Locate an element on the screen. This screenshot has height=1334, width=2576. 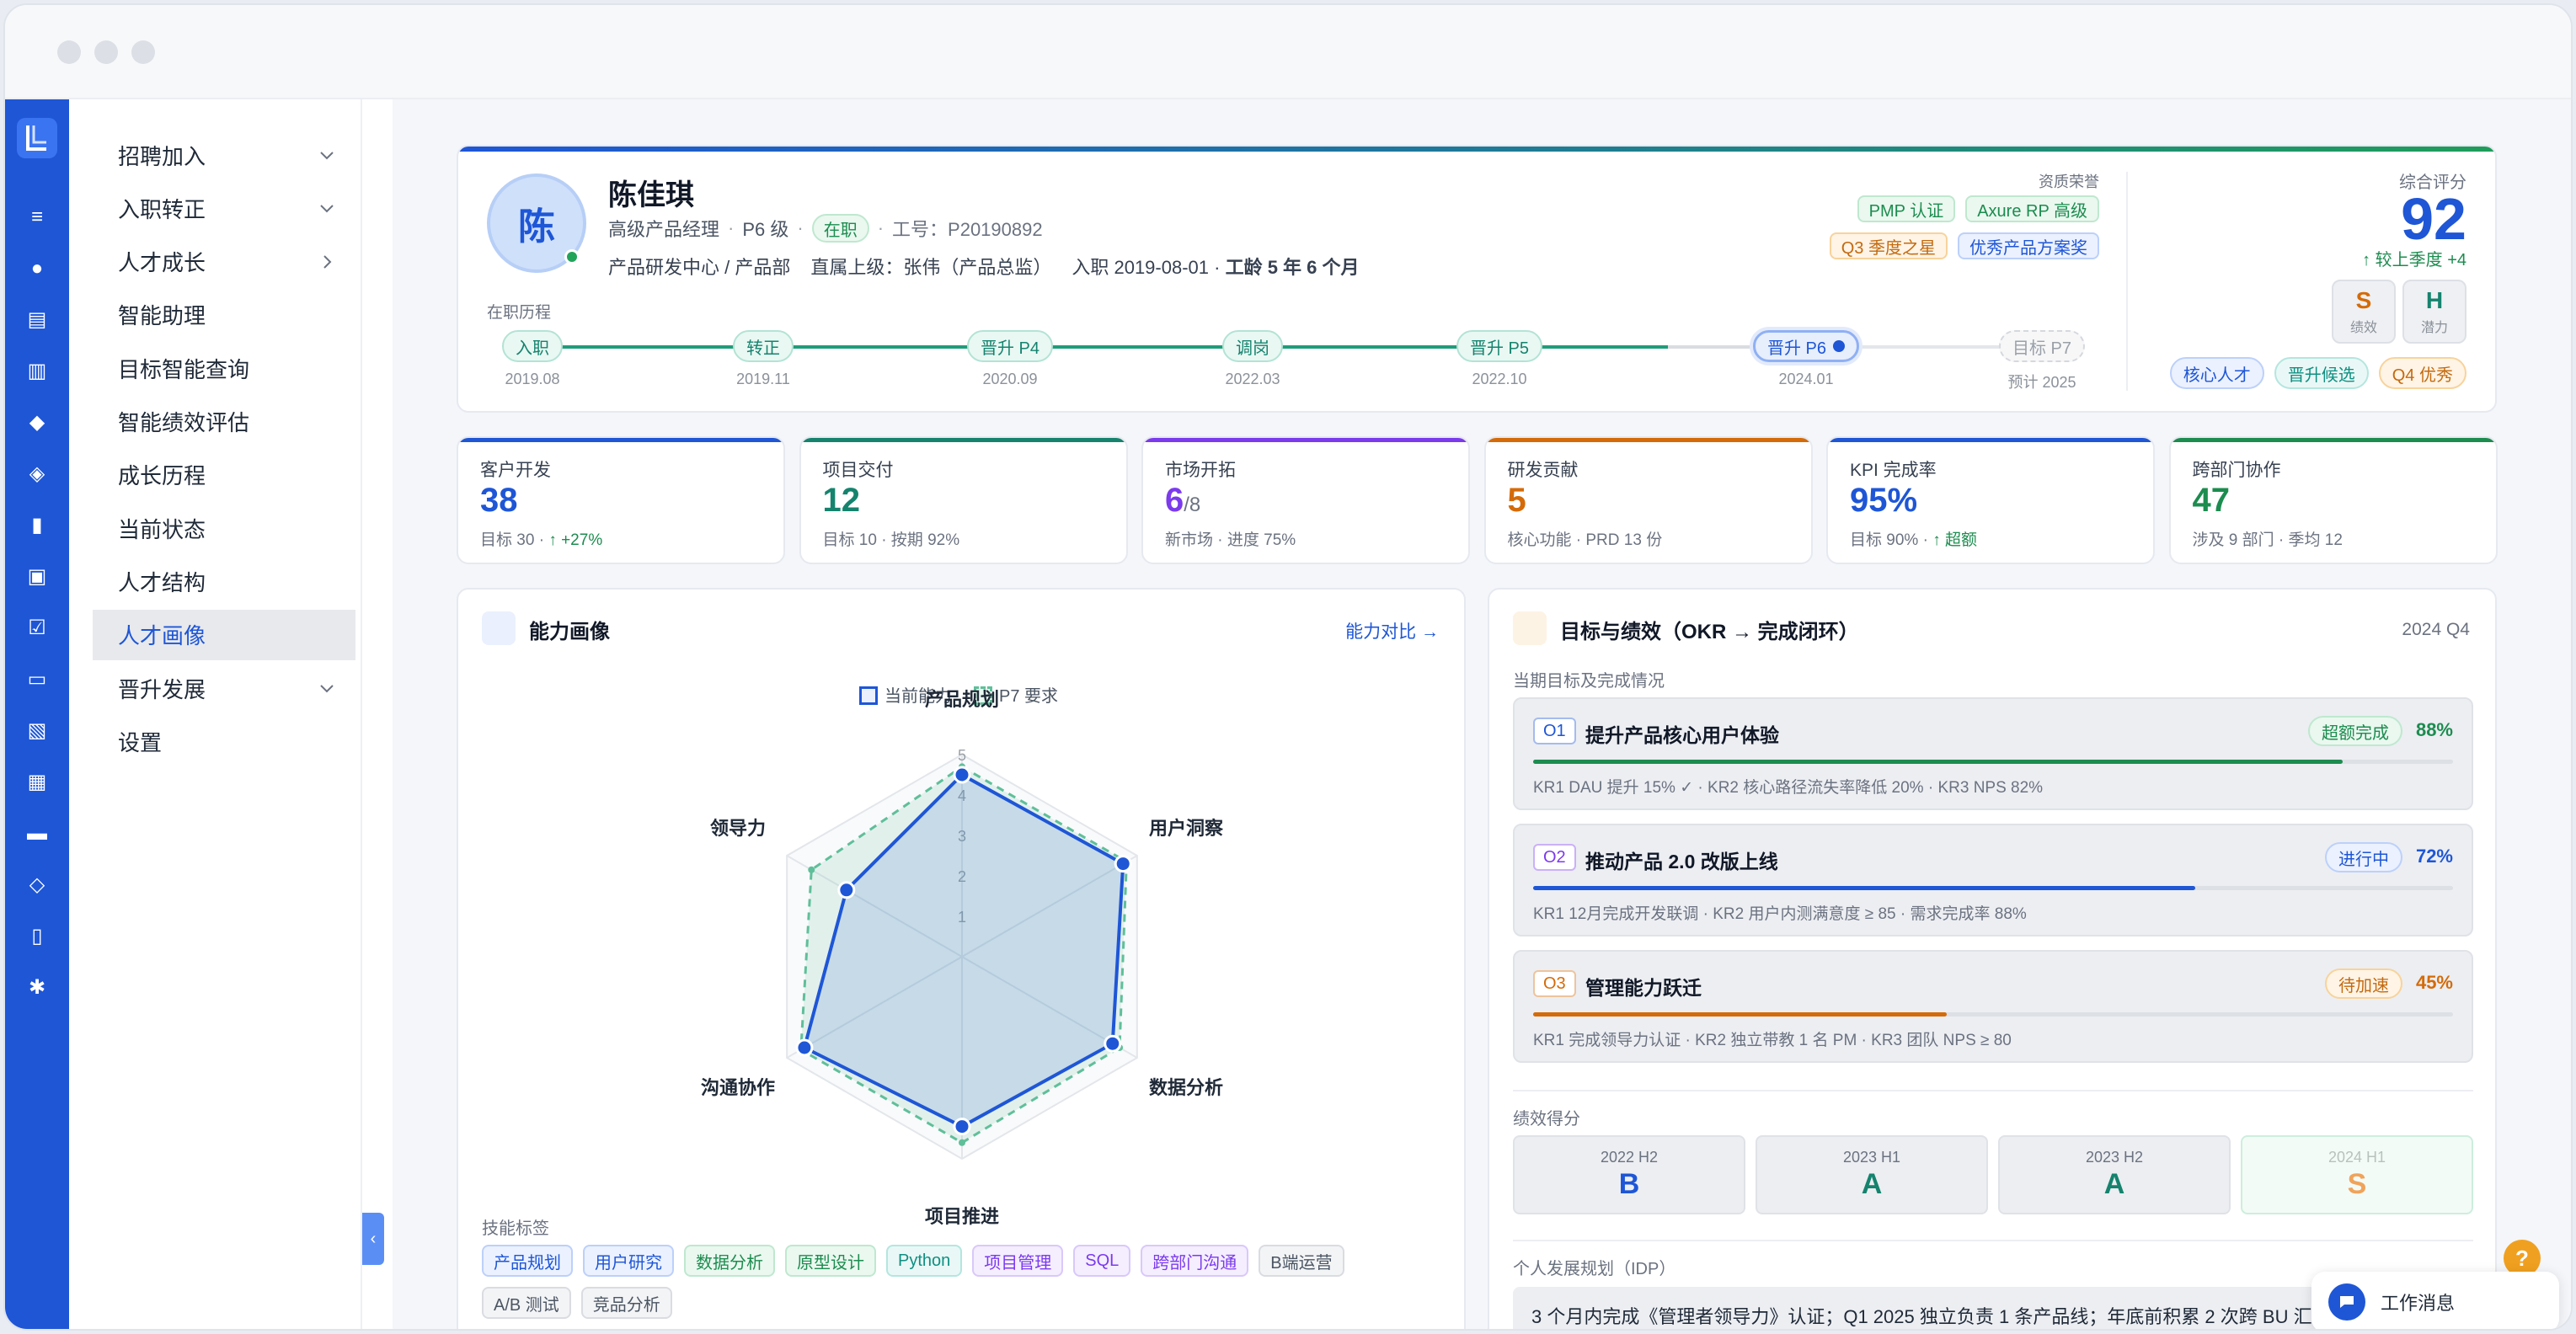
cube-icon: ◆ is located at coordinates (37, 422).